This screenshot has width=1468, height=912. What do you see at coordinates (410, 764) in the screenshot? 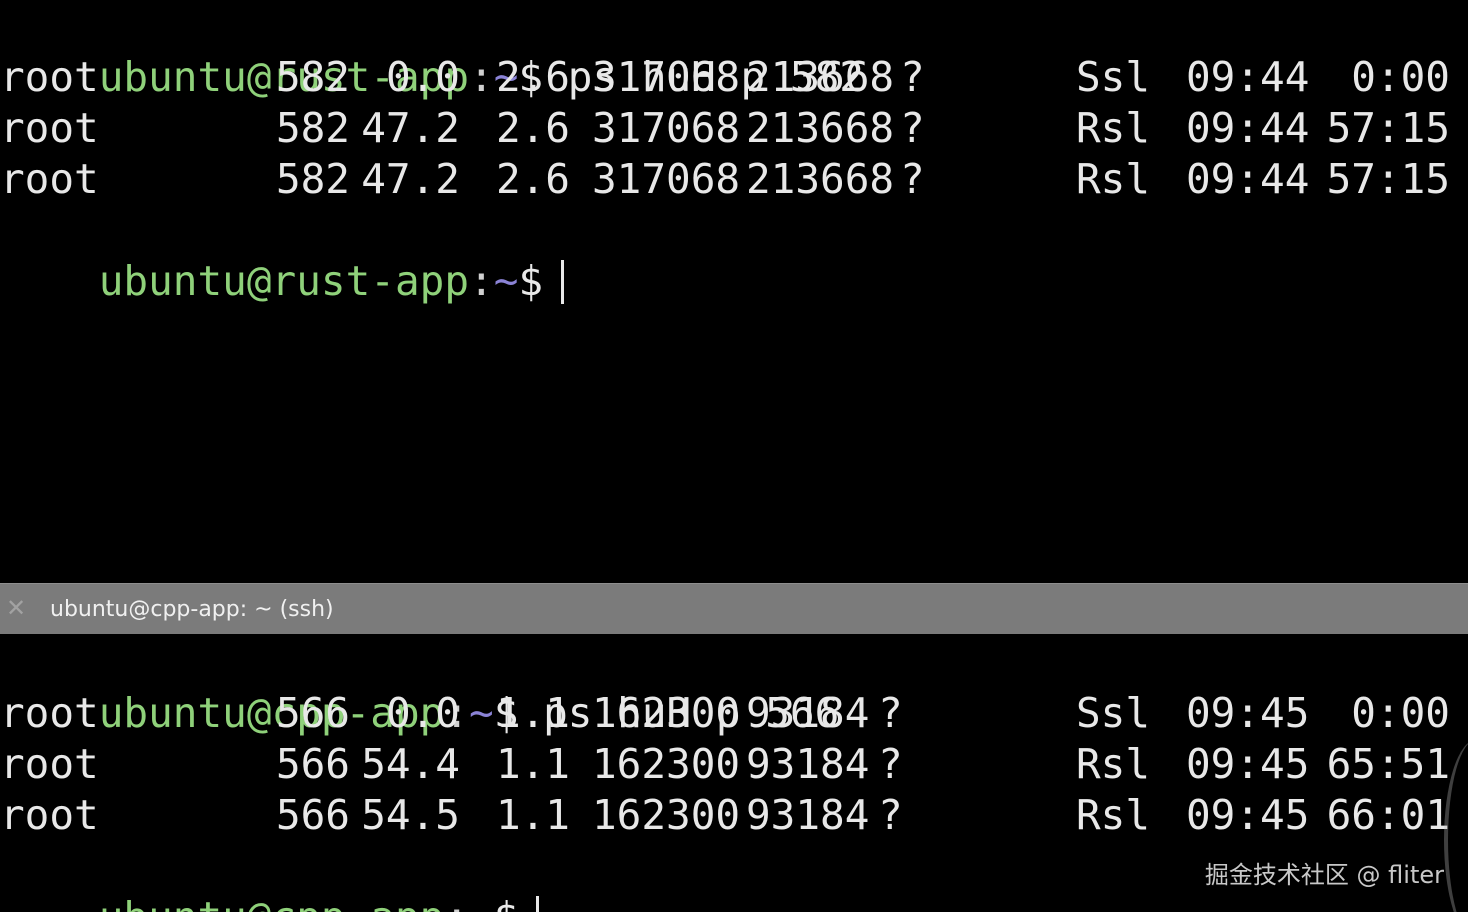
I see `col-cpu: 54.4` at bounding box center [410, 764].